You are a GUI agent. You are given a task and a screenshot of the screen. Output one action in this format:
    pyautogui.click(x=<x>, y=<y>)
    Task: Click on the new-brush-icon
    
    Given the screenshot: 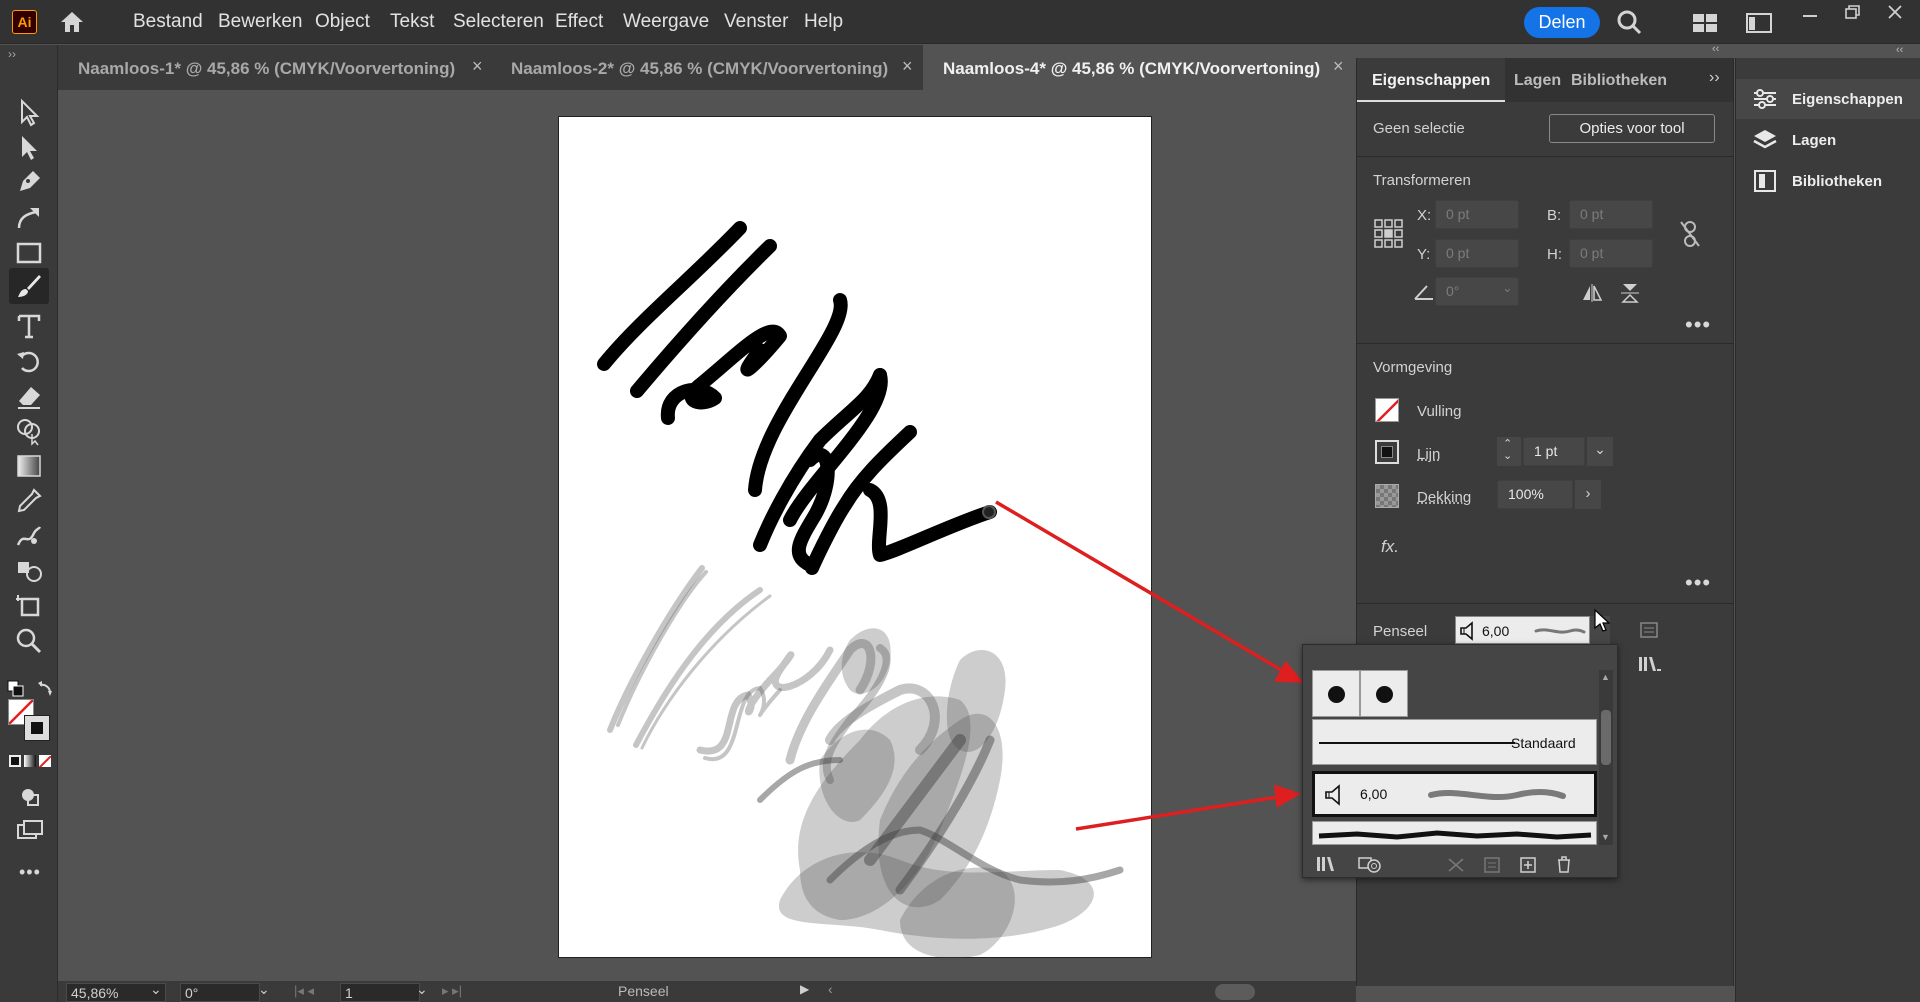 What is the action you would take?
    pyautogui.click(x=1528, y=865)
    